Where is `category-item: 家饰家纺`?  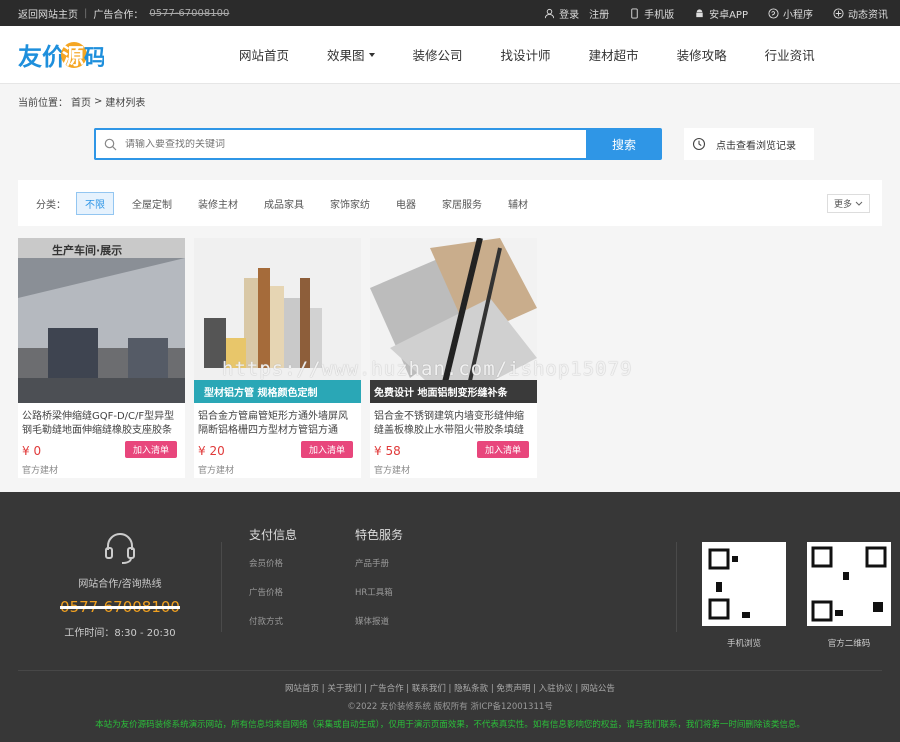
category-item: 家饰家纺 is located at coordinates (350, 203).